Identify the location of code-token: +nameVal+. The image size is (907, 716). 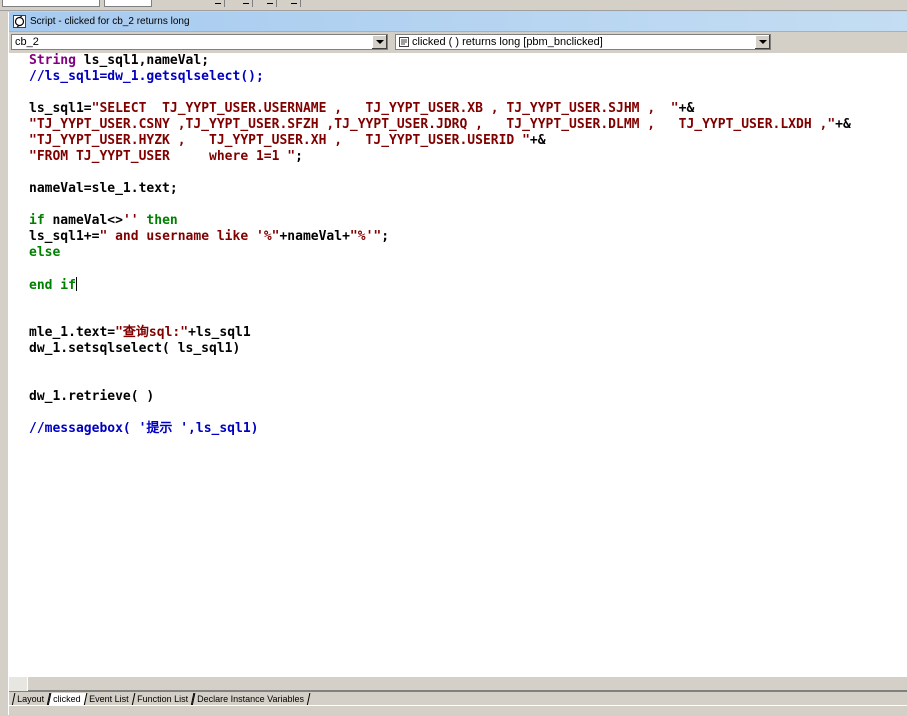
(314, 236).